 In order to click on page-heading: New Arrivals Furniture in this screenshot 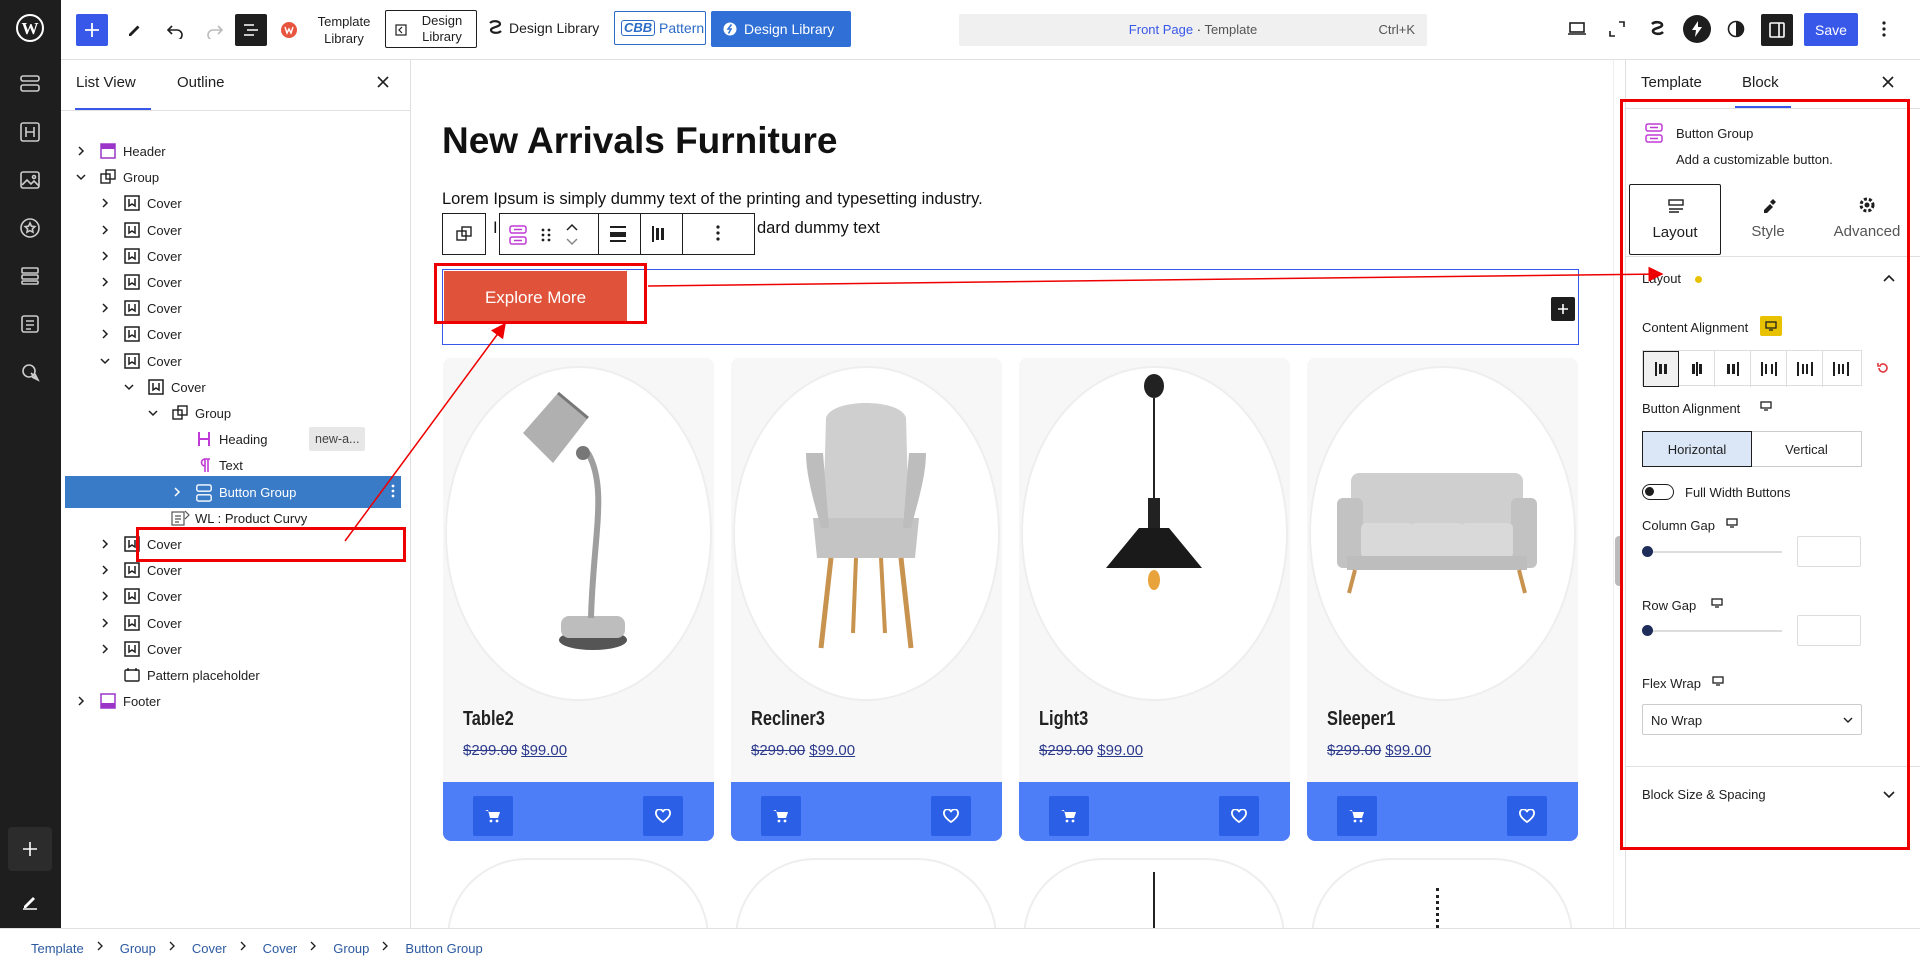, I will do `click(639, 141)`.